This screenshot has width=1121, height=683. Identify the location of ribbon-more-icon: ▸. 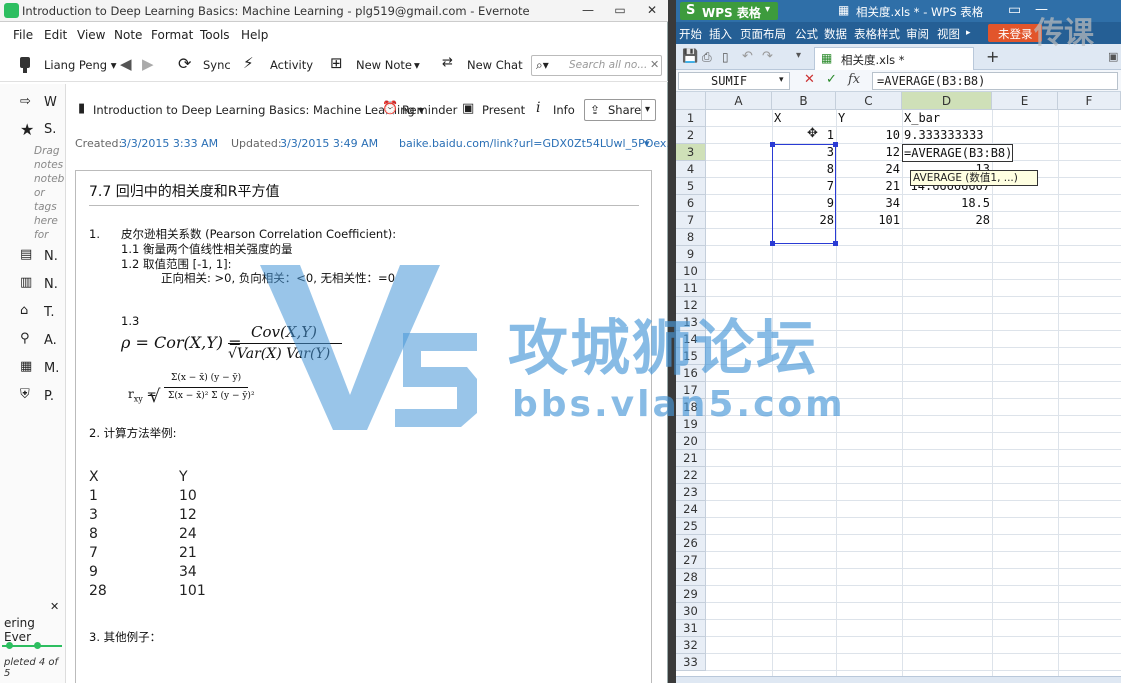
(968, 33).